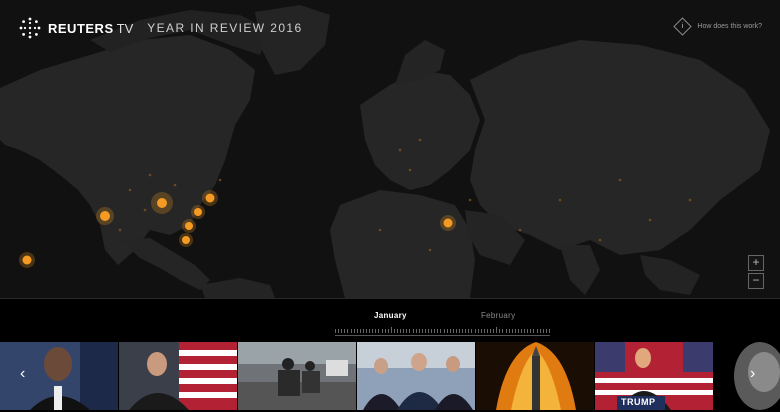 Image resolution: width=780 pixels, height=412 pixels. I want to click on thumbnail-rocket-launch, so click(535, 376).